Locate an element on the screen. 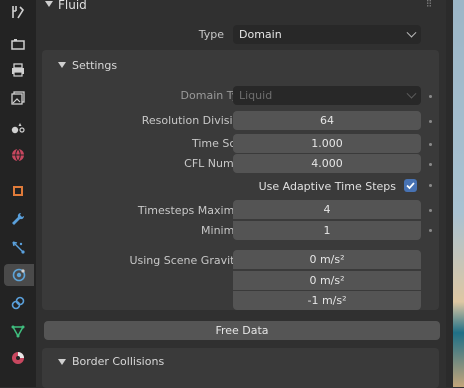  properties-tab-bar is located at coordinates (18, 193).